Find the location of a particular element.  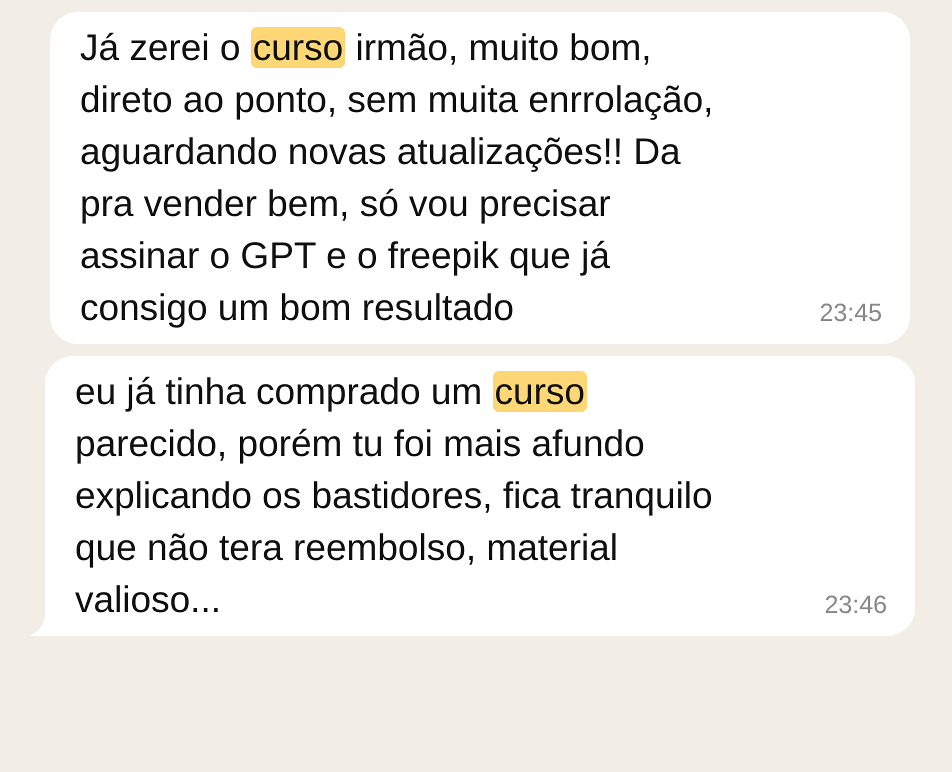

message-line: que não tera reembolso, material is located at coordinates (347, 548).